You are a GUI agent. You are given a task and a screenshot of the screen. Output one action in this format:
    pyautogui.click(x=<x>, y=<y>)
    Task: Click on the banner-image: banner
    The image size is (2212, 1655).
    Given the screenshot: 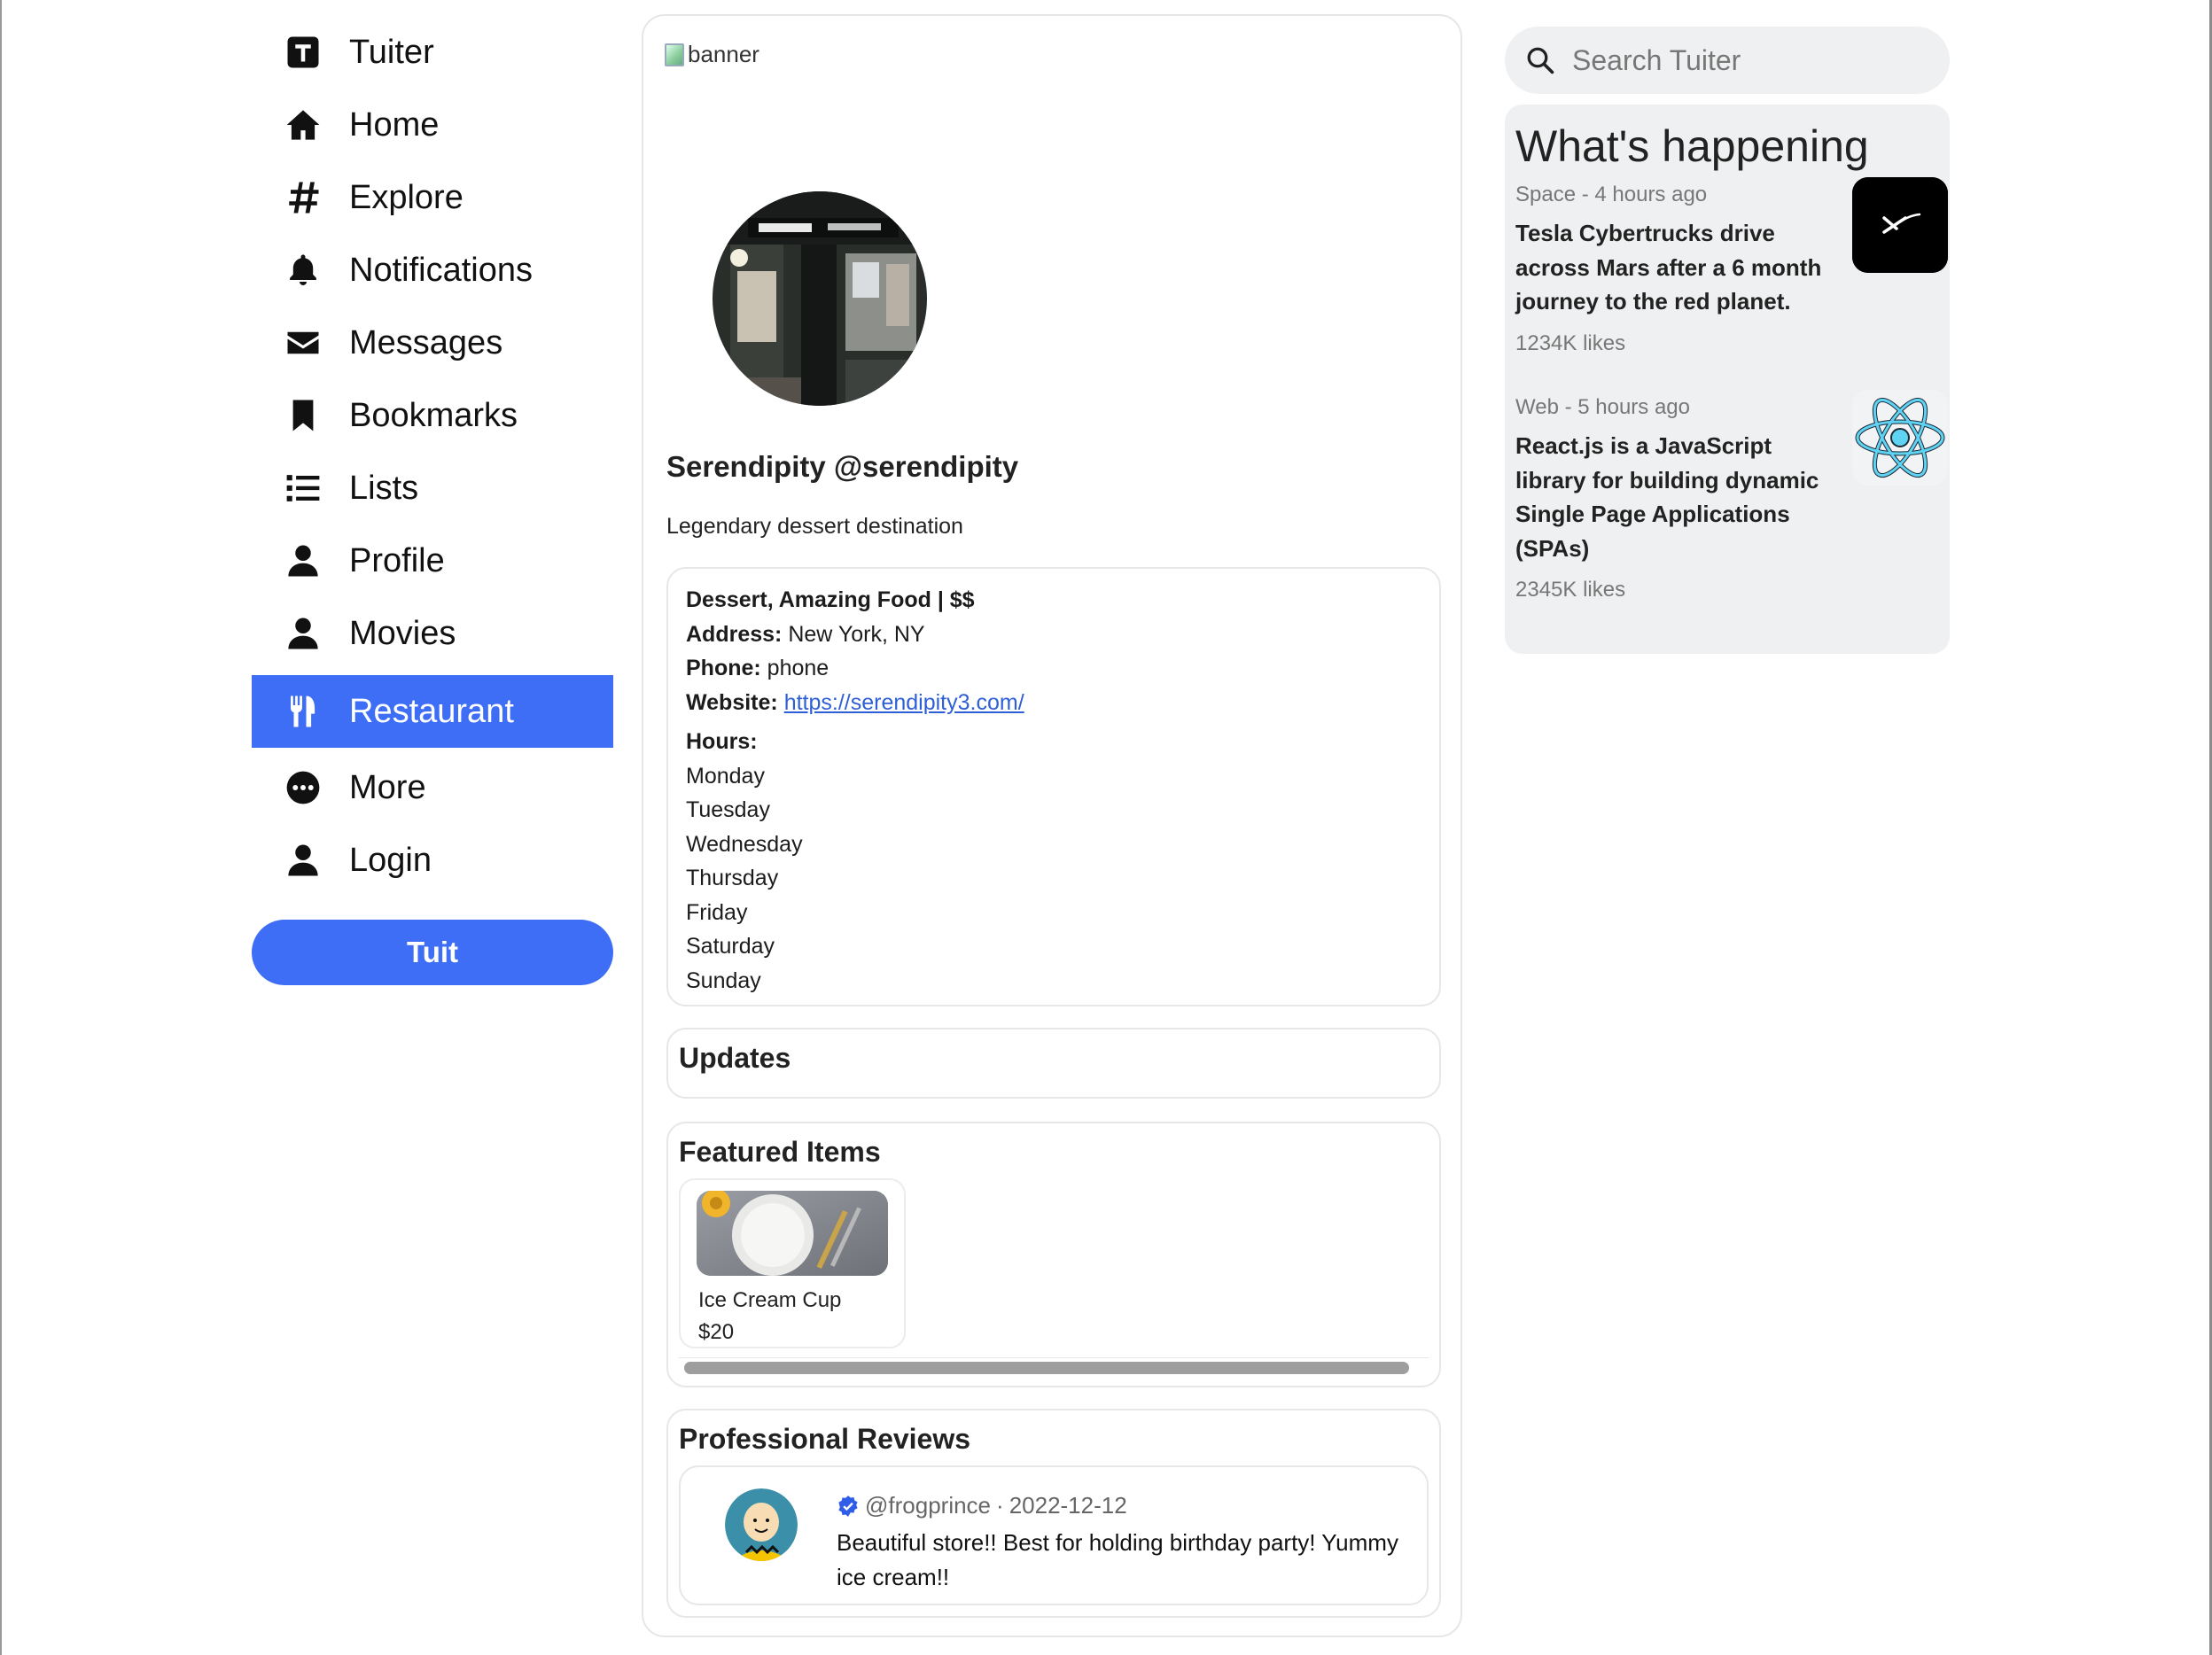 What is the action you would take?
    pyautogui.click(x=712, y=54)
    